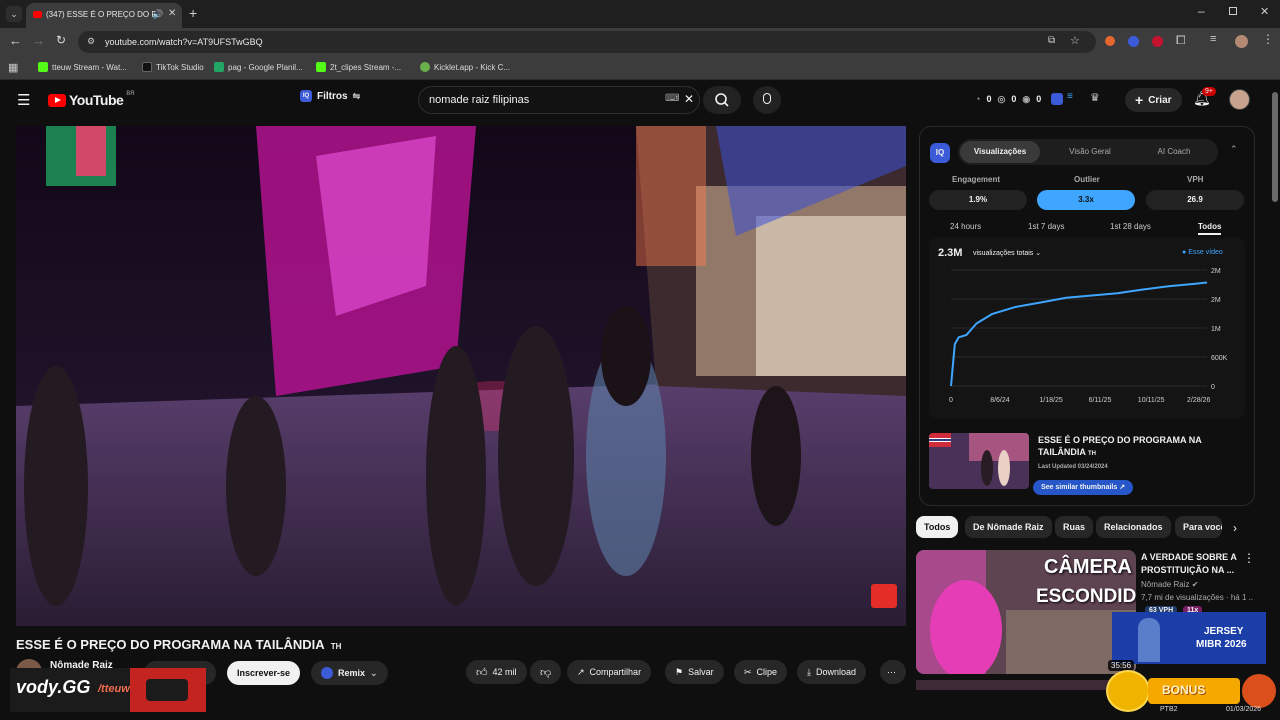  Describe the element at coordinates (1120, 446) in the screenshot. I see `thumbnail-title-text: ESSE É O PREÇO DO PROGRAMA NA TAILÂNDIA` at that location.